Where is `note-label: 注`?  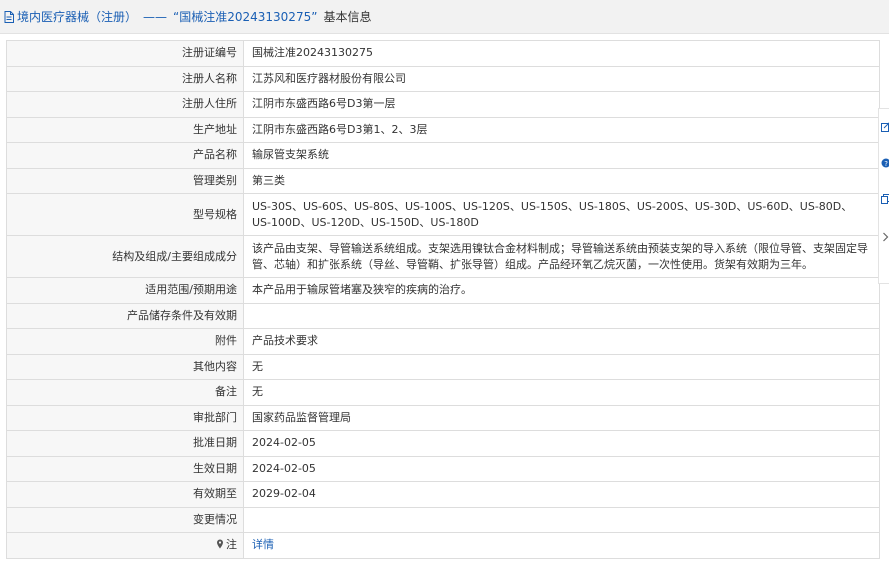
note-label: 注 is located at coordinates (231, 545).